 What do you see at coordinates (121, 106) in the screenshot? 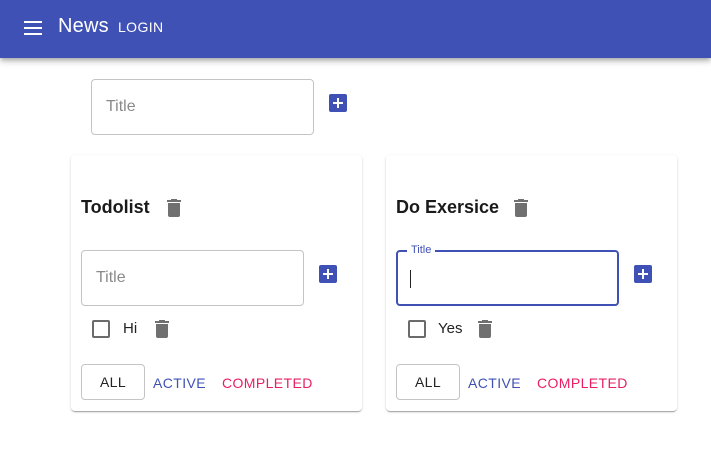
I see `new-list-title-placeholder: Title` at bounding box center [121, 106].